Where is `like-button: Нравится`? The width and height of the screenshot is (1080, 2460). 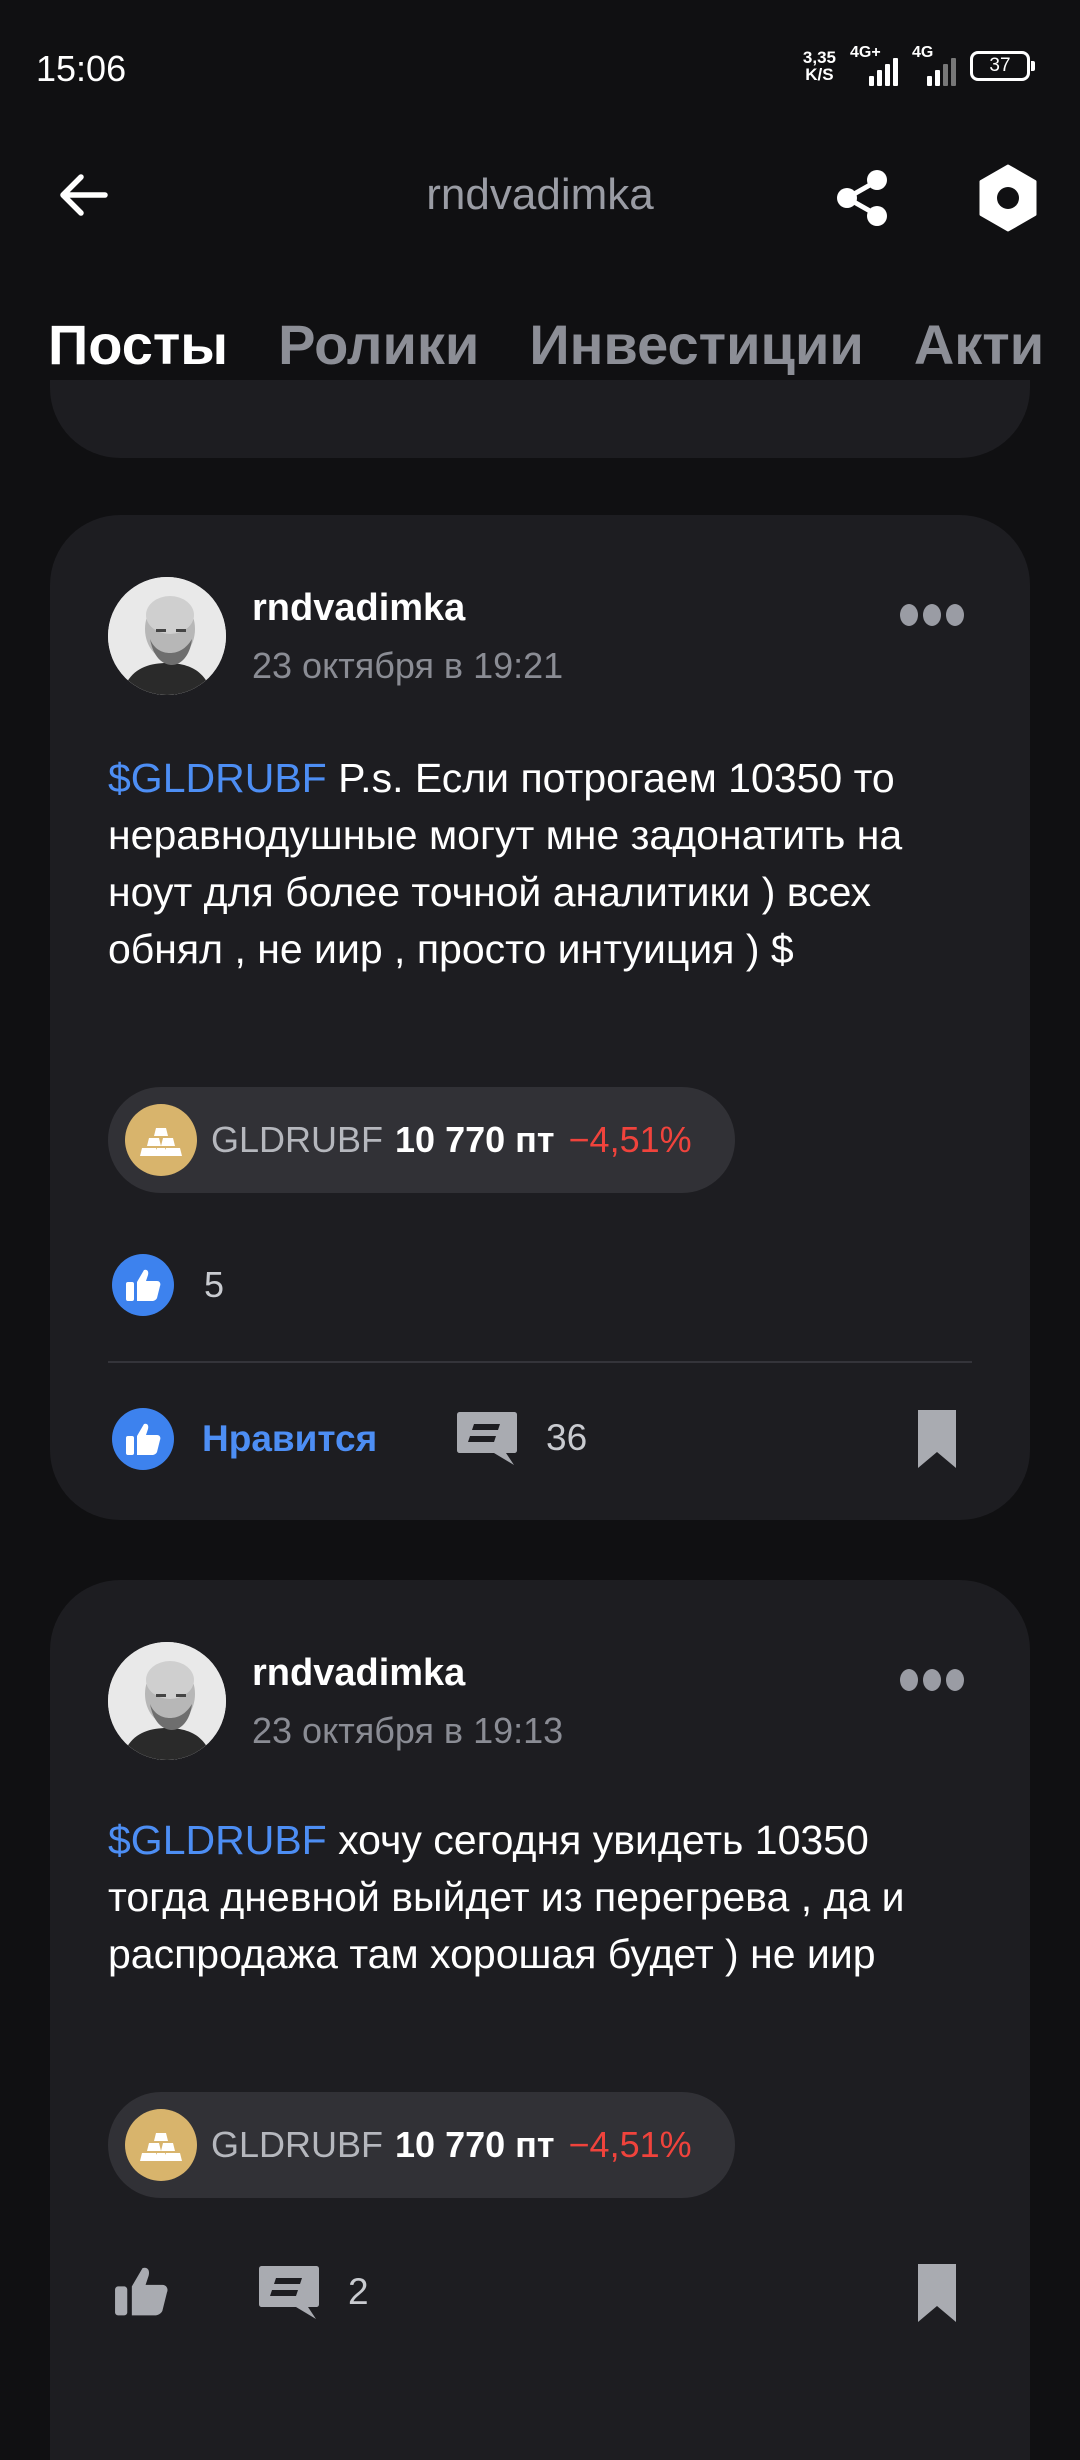
like-button: Нравится is located at coordinates (244, 1439).